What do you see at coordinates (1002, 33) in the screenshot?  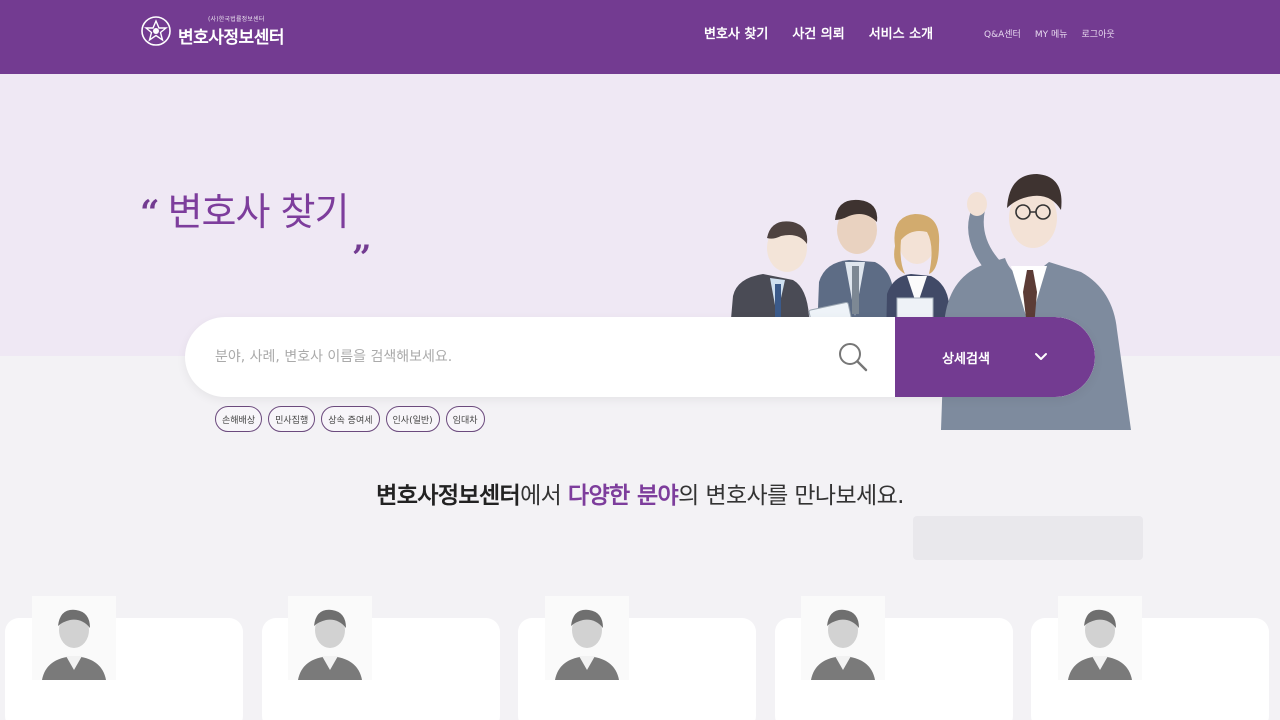 I see `nav-qna-center: Q&A센터` at bounding box center [1002, 33].